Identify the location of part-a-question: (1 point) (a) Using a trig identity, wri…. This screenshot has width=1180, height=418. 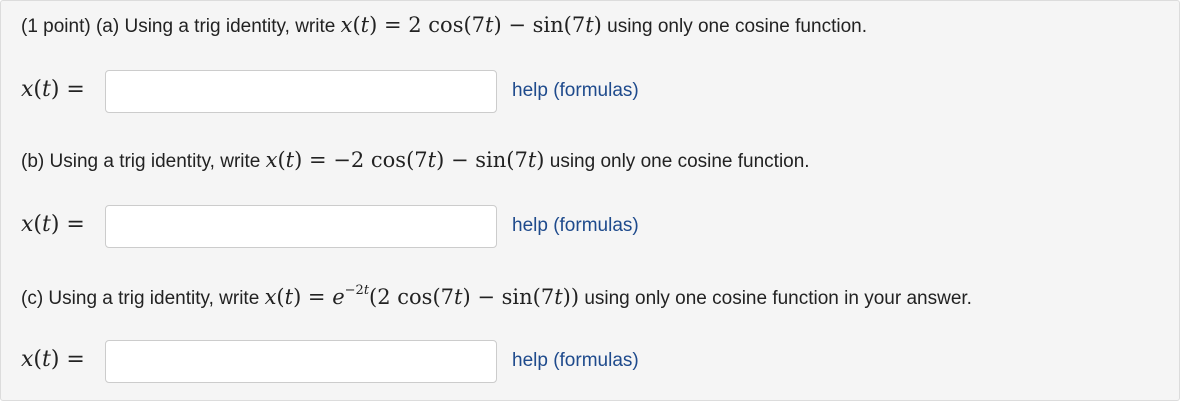
(444, 25).